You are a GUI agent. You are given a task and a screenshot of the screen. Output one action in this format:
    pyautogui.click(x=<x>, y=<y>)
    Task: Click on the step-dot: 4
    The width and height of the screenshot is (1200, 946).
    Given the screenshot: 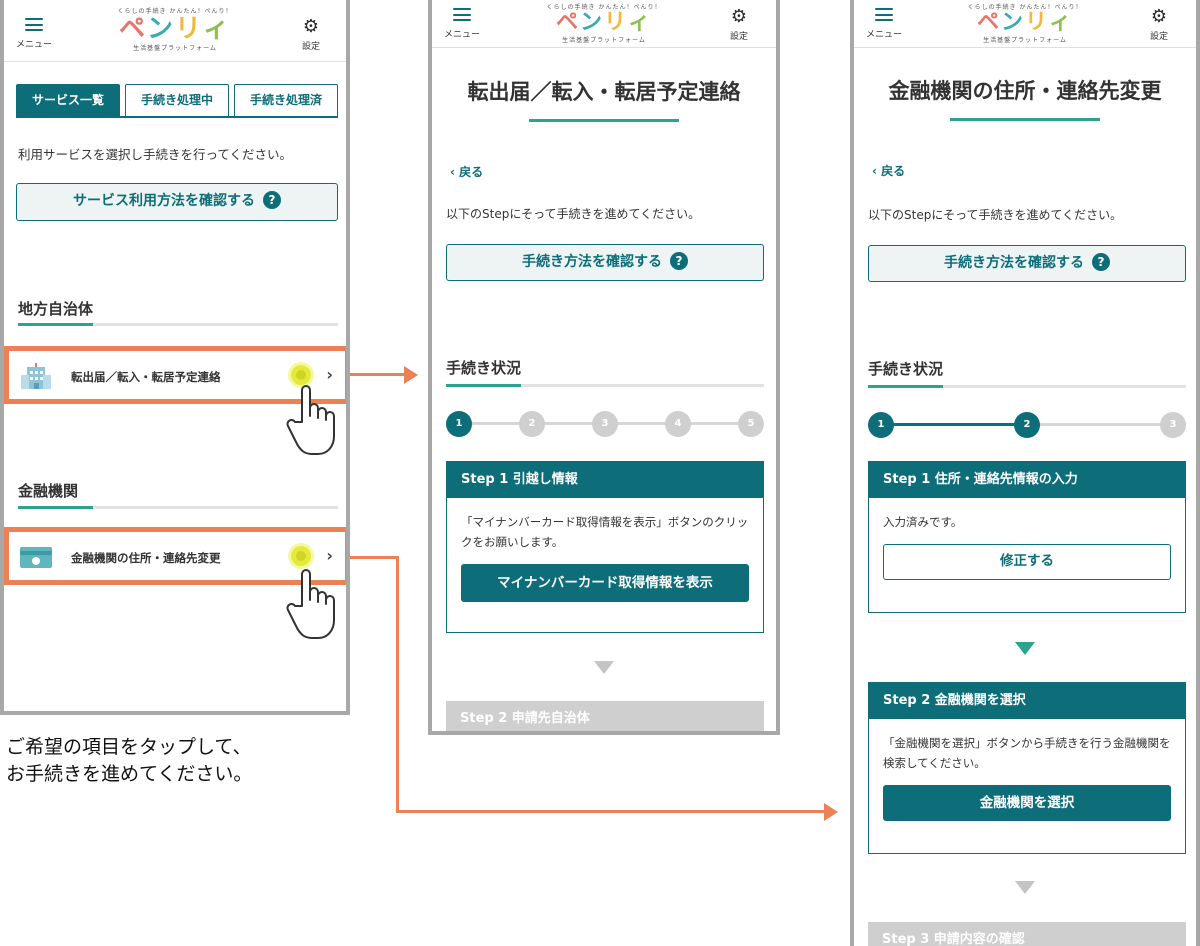 What is the action you would take?
    pyautogui.click(x=678, y=424)
    